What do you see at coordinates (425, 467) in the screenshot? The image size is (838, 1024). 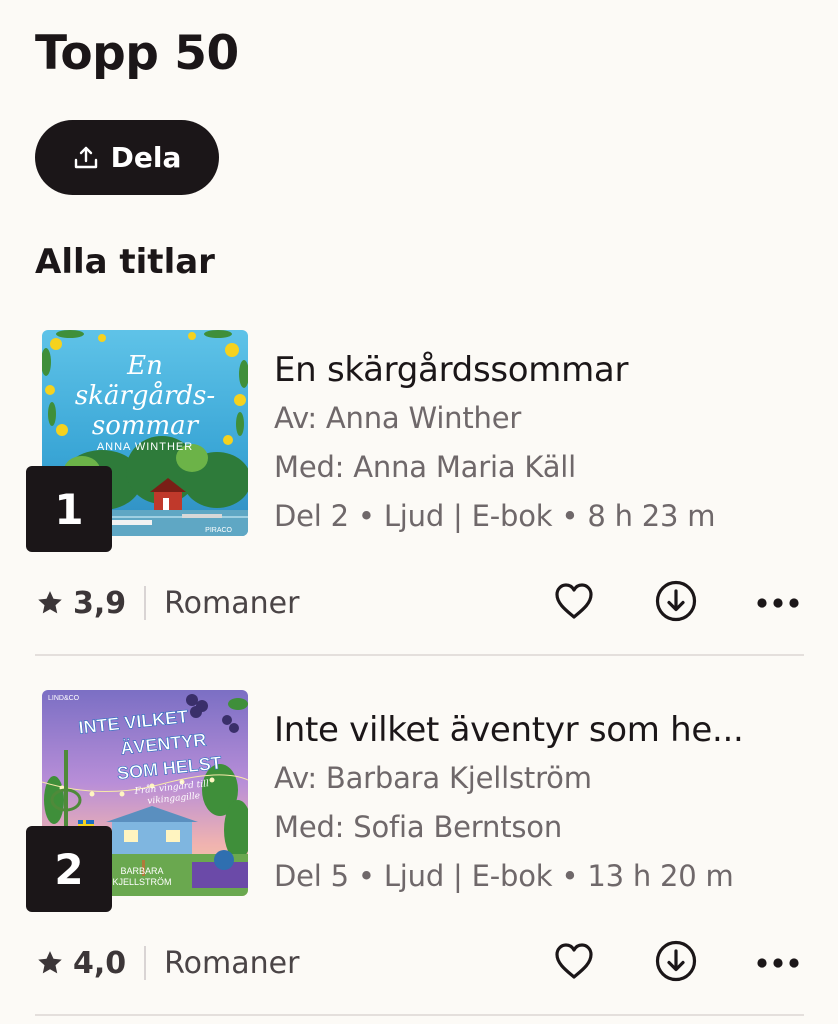 I see `book-narrator: Med: Anna Maria Käll` at bounding box center [425, 467].